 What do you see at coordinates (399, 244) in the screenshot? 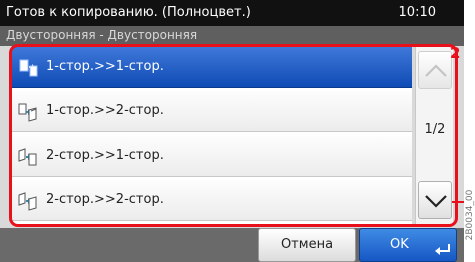
I see `ok-label: OK` at bounding box center [399, 244].